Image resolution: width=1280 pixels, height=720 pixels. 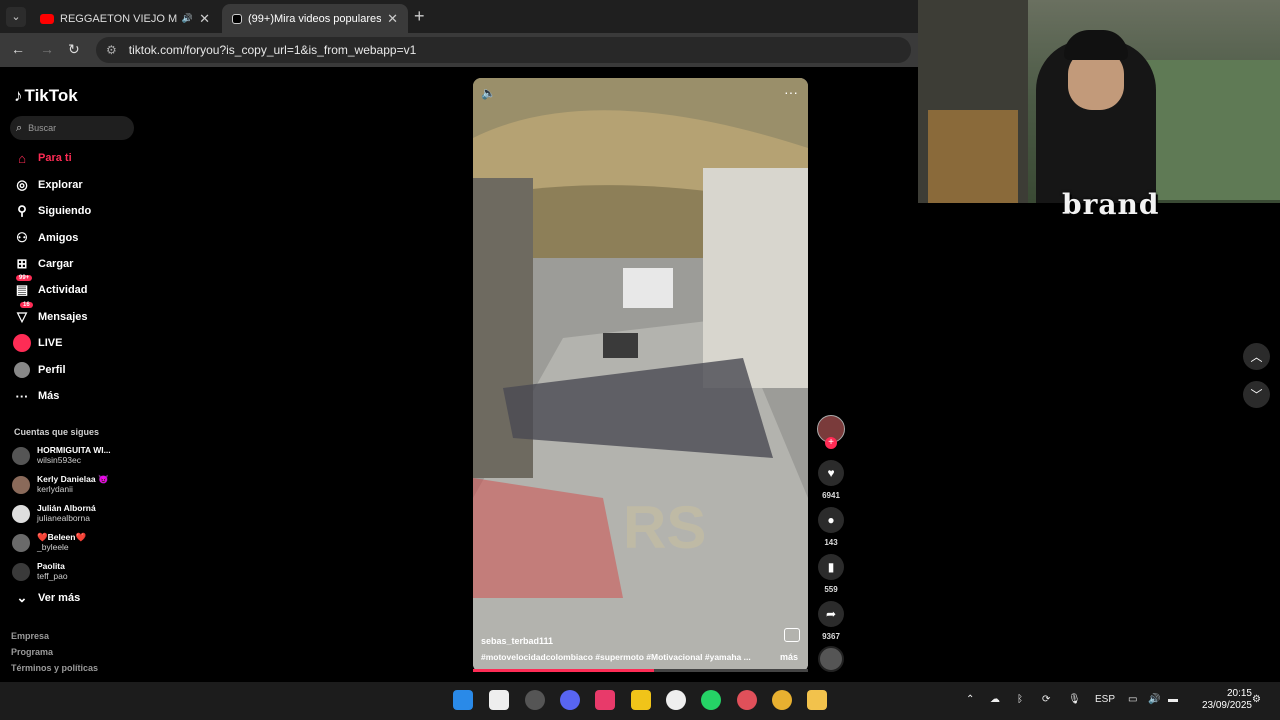 I want to click on new-tab-button: +, so click(x=419, y=16).